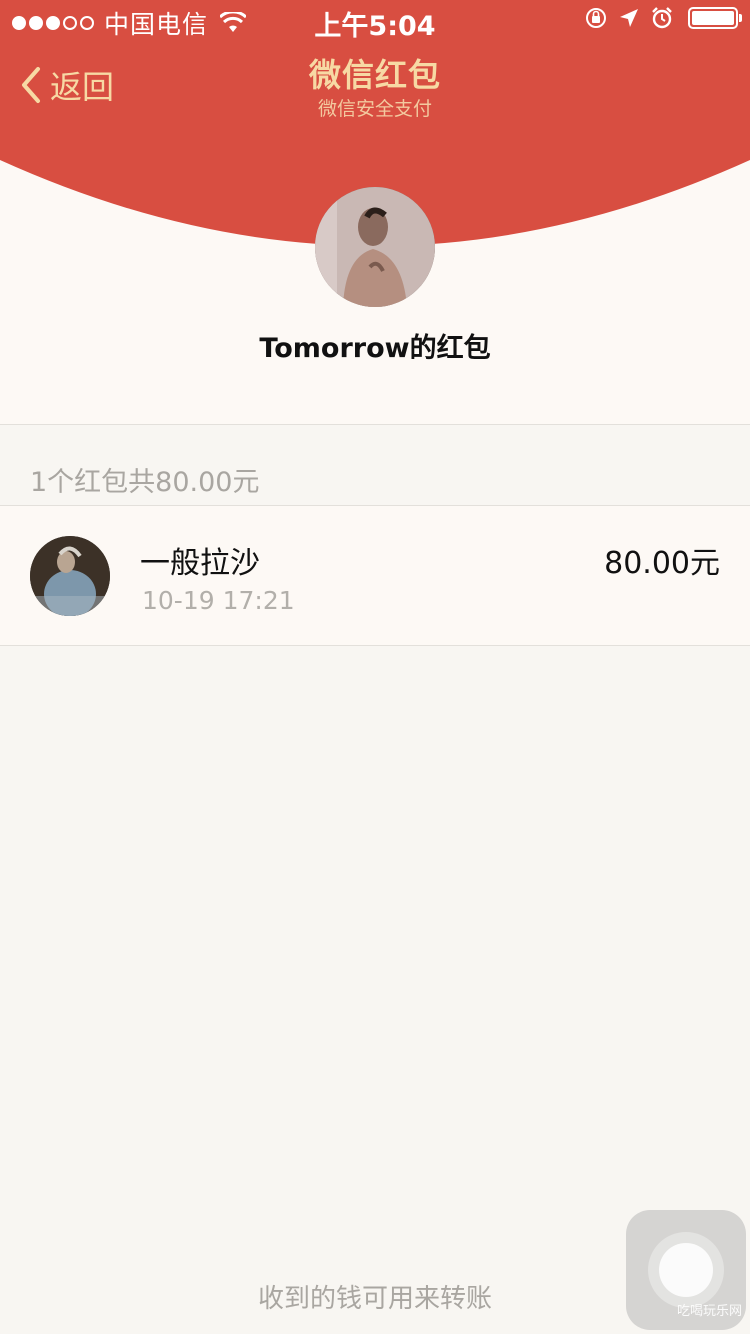 This screenshot has height=1334, width=750. I want to click on status-bar: 中国电信 上午5:04, so click(375, 21).